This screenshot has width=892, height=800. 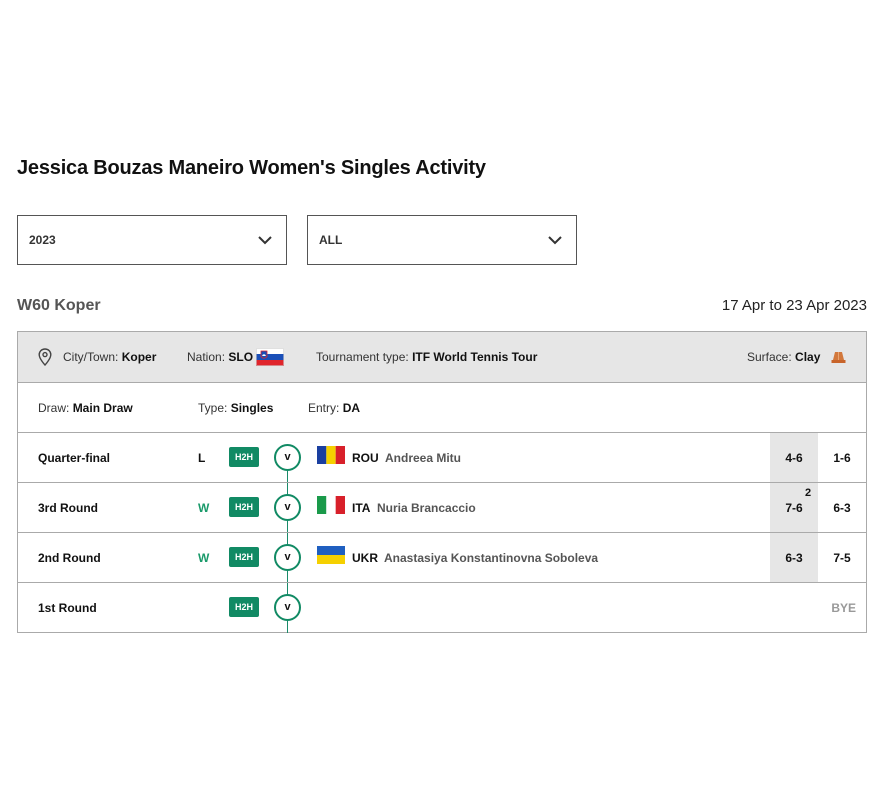 What do you see at coordinates (67, 608) in the screenshot?
I see `match-round: 1st Round` at bounding box center [67, 608].